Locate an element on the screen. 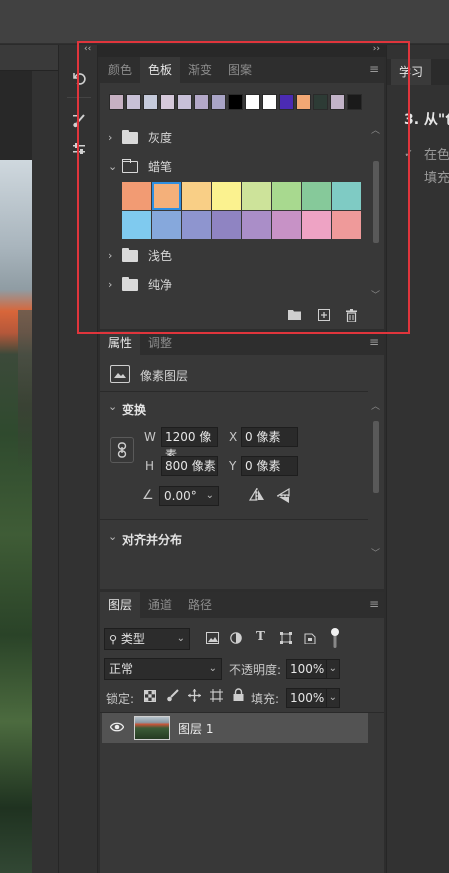 The width and height of the screenshot is (449, 873). flip-vertical-icon is located at coordinates (283, 497).